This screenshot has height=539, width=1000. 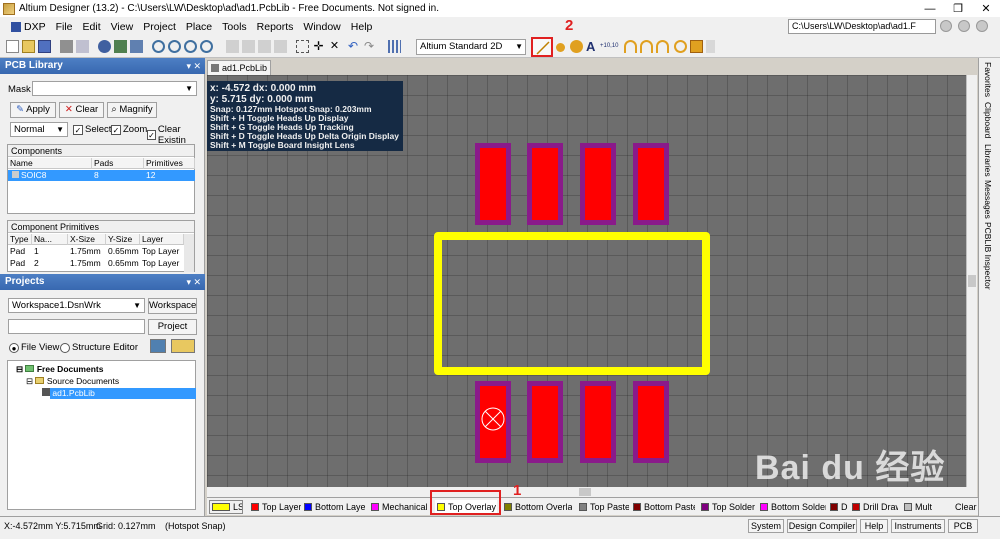 I want to click on zoom-fit-icon, so click(x=206, y=46).